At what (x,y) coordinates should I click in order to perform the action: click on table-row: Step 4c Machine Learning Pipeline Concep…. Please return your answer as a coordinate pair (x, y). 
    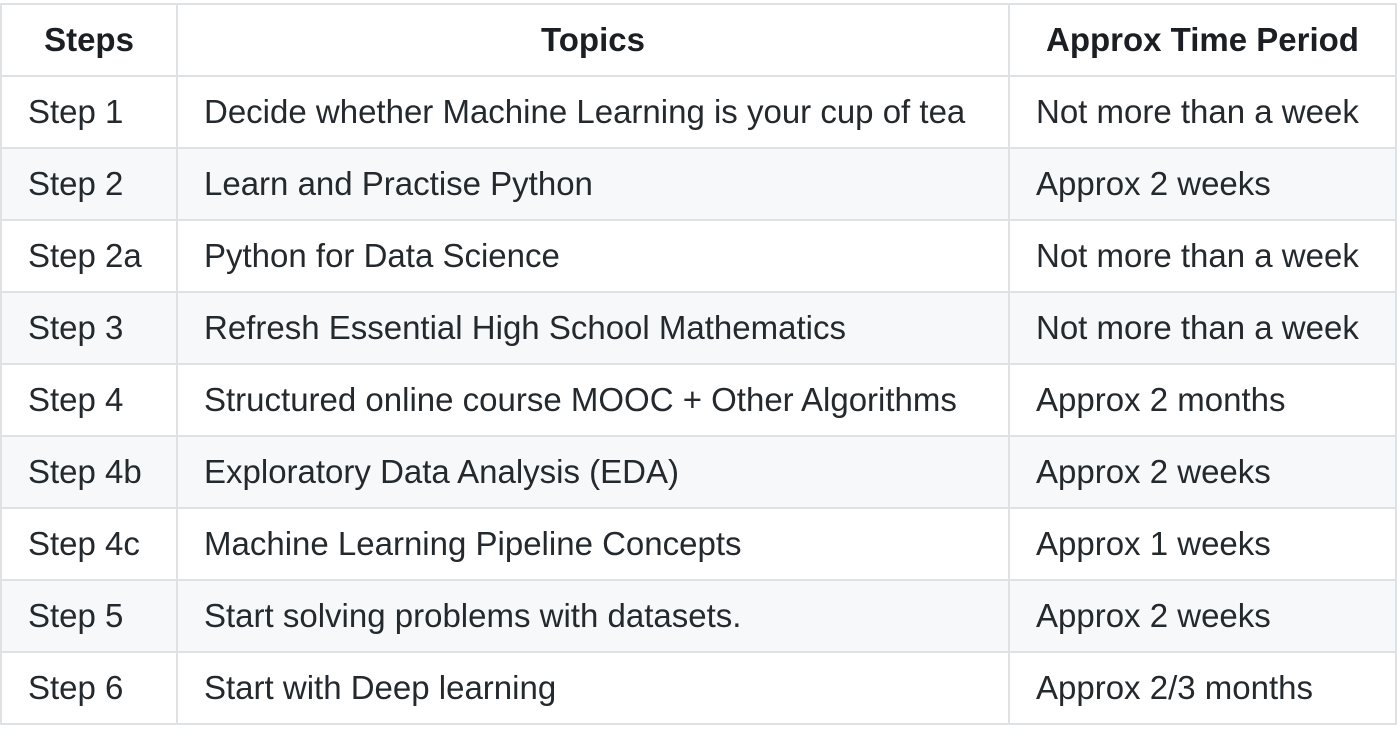
    Looking at the image, I should click on (698, 544).